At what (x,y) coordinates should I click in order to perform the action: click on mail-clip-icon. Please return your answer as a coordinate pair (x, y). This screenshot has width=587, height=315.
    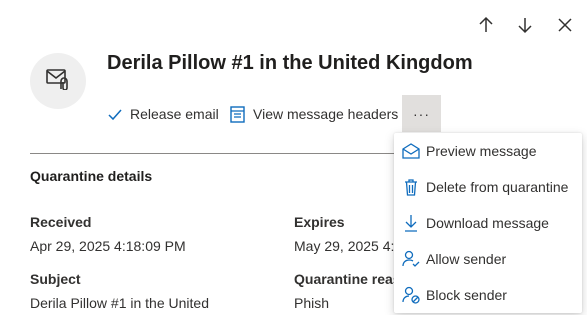
    Looking at the image, I should click on (58, 81).